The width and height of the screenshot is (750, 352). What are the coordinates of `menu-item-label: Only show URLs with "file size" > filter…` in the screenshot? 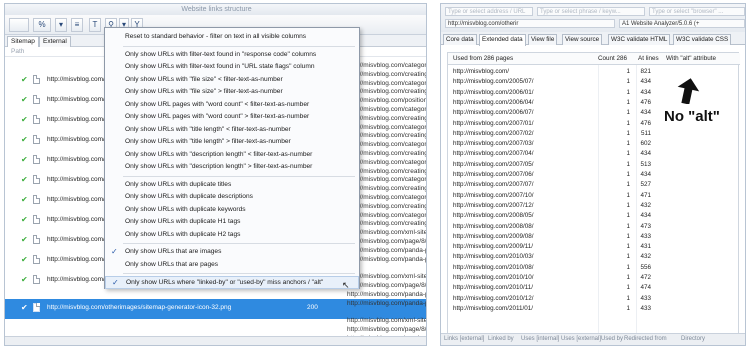 It's located at (204, 91).